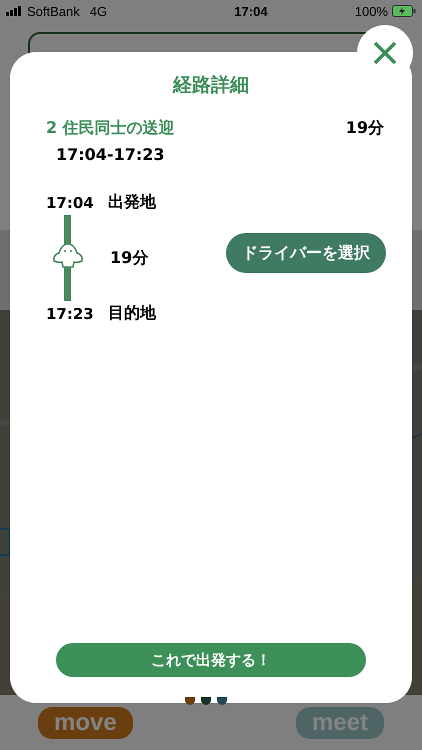  I want to click on clock: 17:04, so click(250, 11).